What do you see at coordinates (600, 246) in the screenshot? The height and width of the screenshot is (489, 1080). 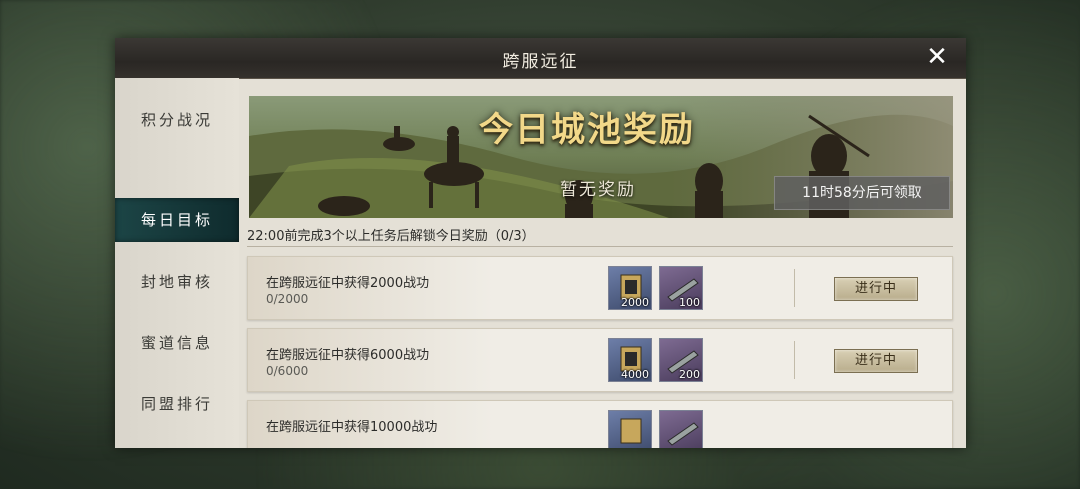 I see `divider` at bounding box center [600, 246].